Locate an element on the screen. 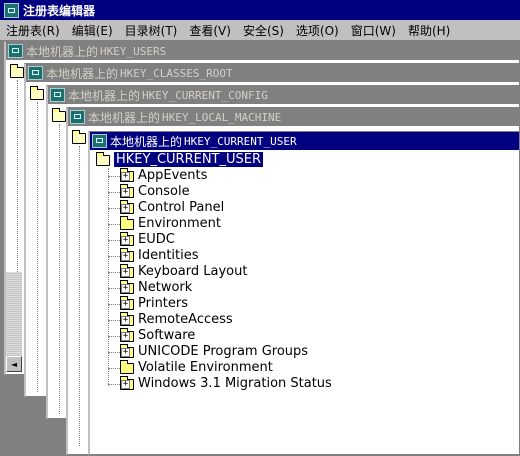  tree-node: + Identities is located at coordinates (304, 256).